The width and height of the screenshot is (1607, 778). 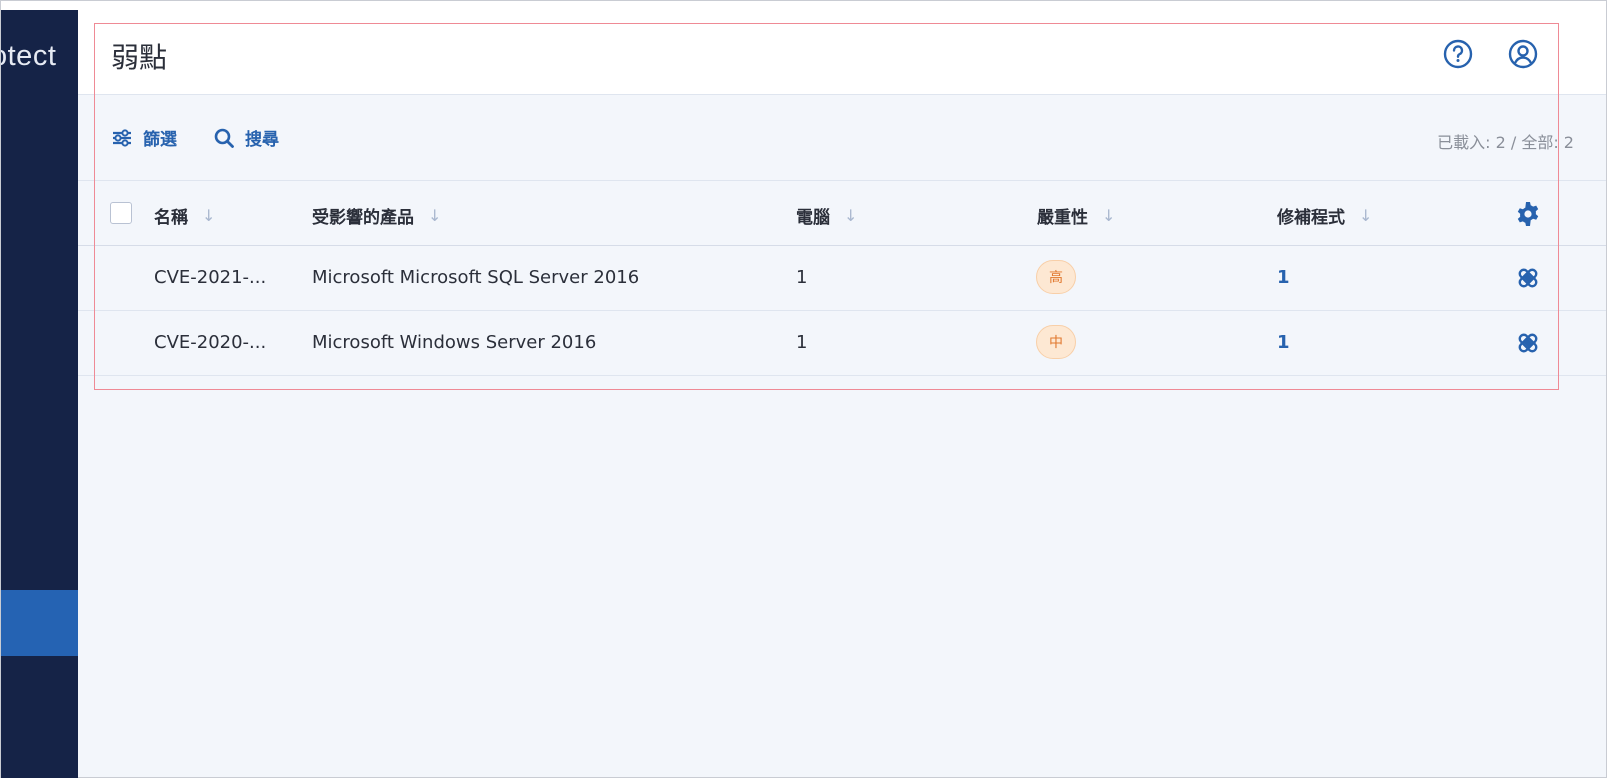 I want to click on table-header: 名稱 ↓ 受影響的產品 ↓ 電腦 ↓ 嚴重性 ↓ 修補程式 ↓, so click(x=842, y=213).